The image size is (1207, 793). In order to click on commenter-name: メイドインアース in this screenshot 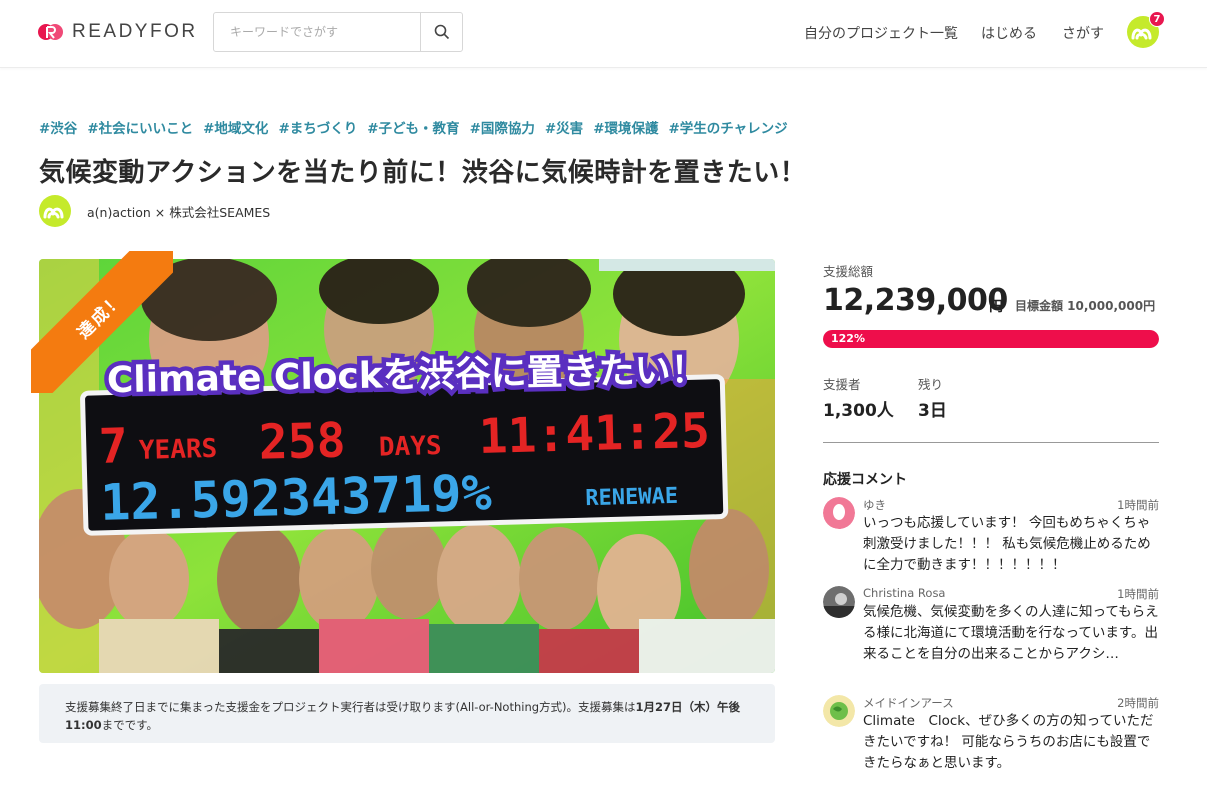, I will do `click(908, 703)`.